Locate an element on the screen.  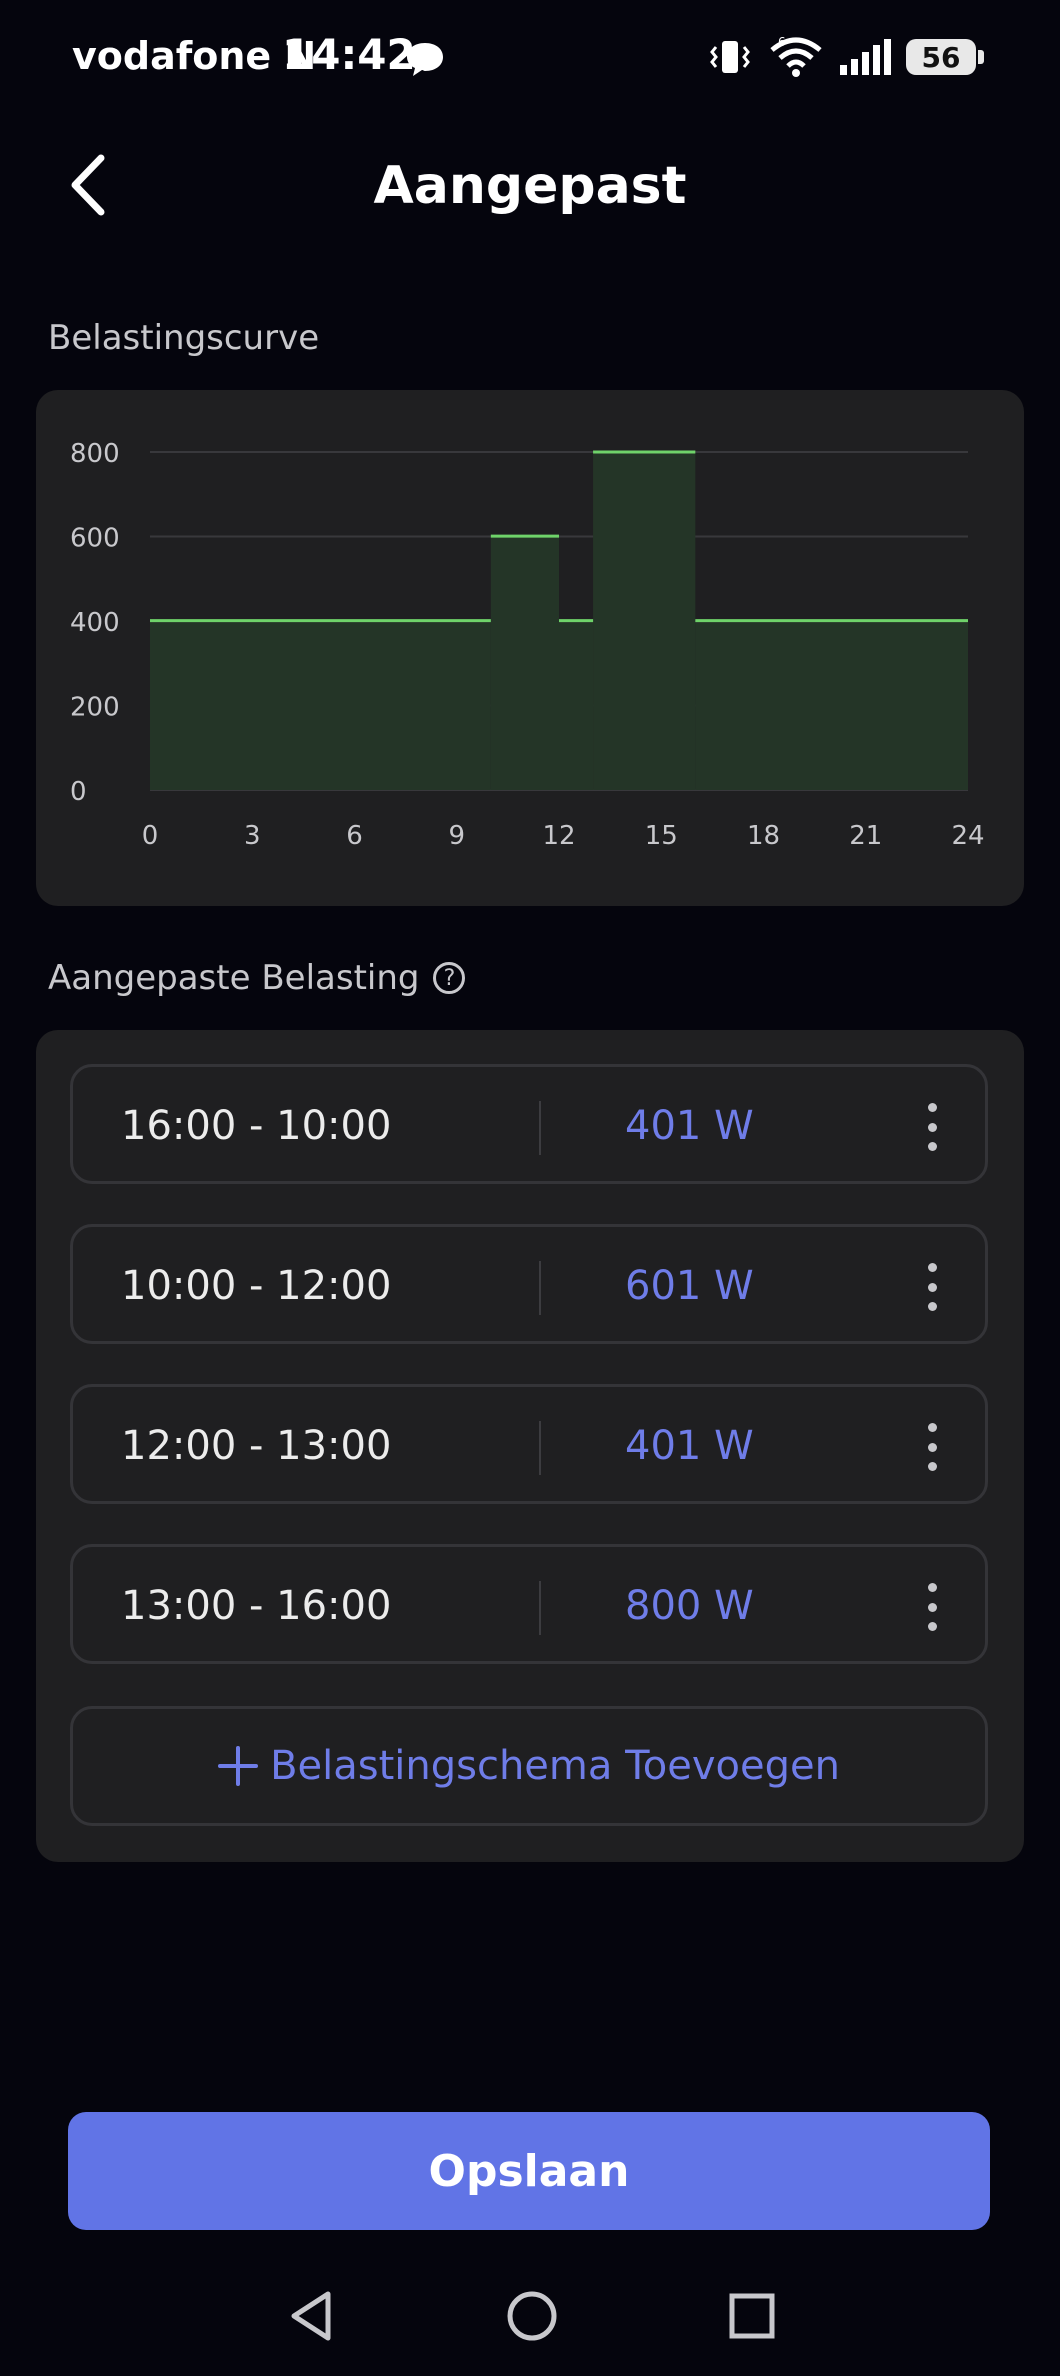
chart-x-tick-label: 0 is located at coordinates (150, 836).